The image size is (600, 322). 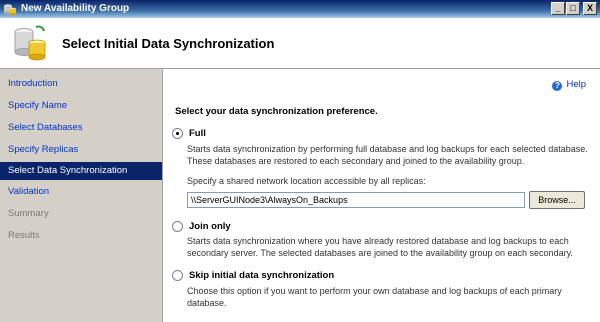 I want to click on window-title: New Availability Group, so click(x=75, y=8).